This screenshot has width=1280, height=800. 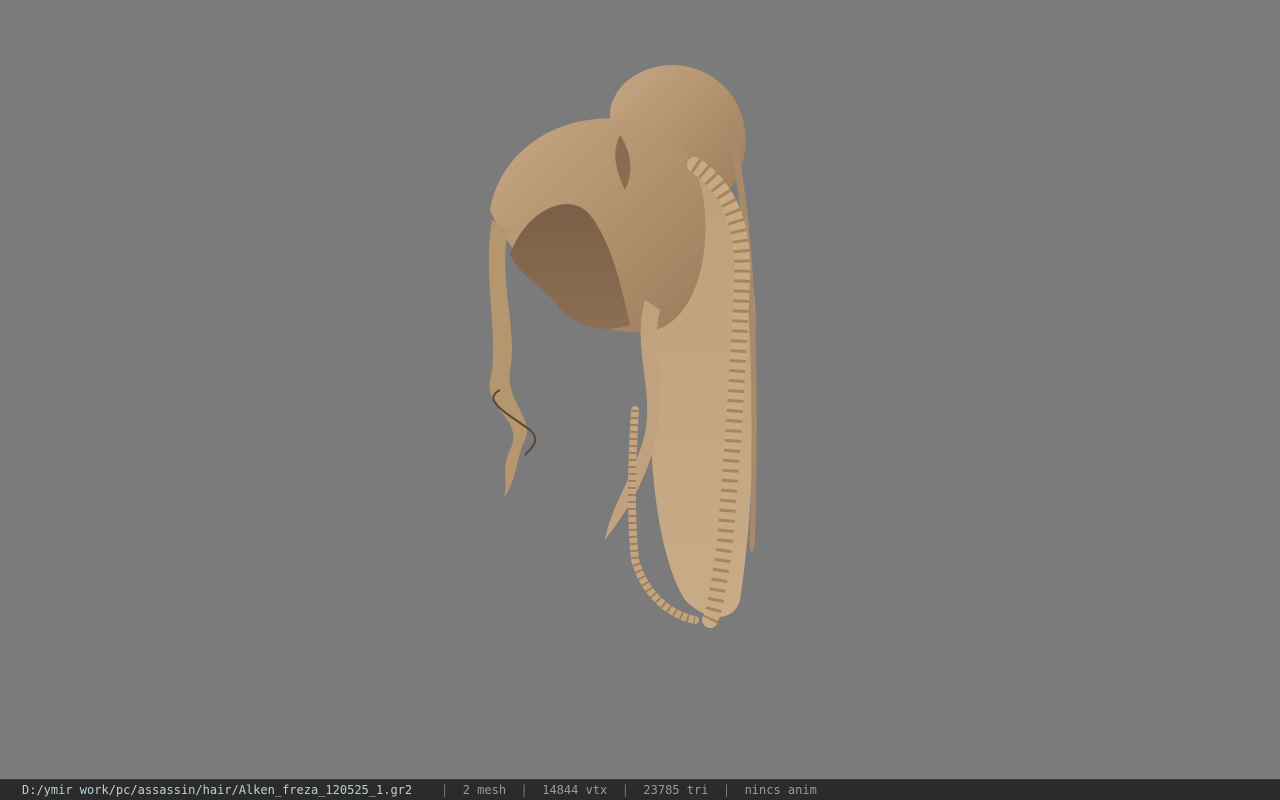 What do you see at coordinates (780, 790) in the screenshot?
I see `anim-status: nincs anim` at bounding box center [780, 790].